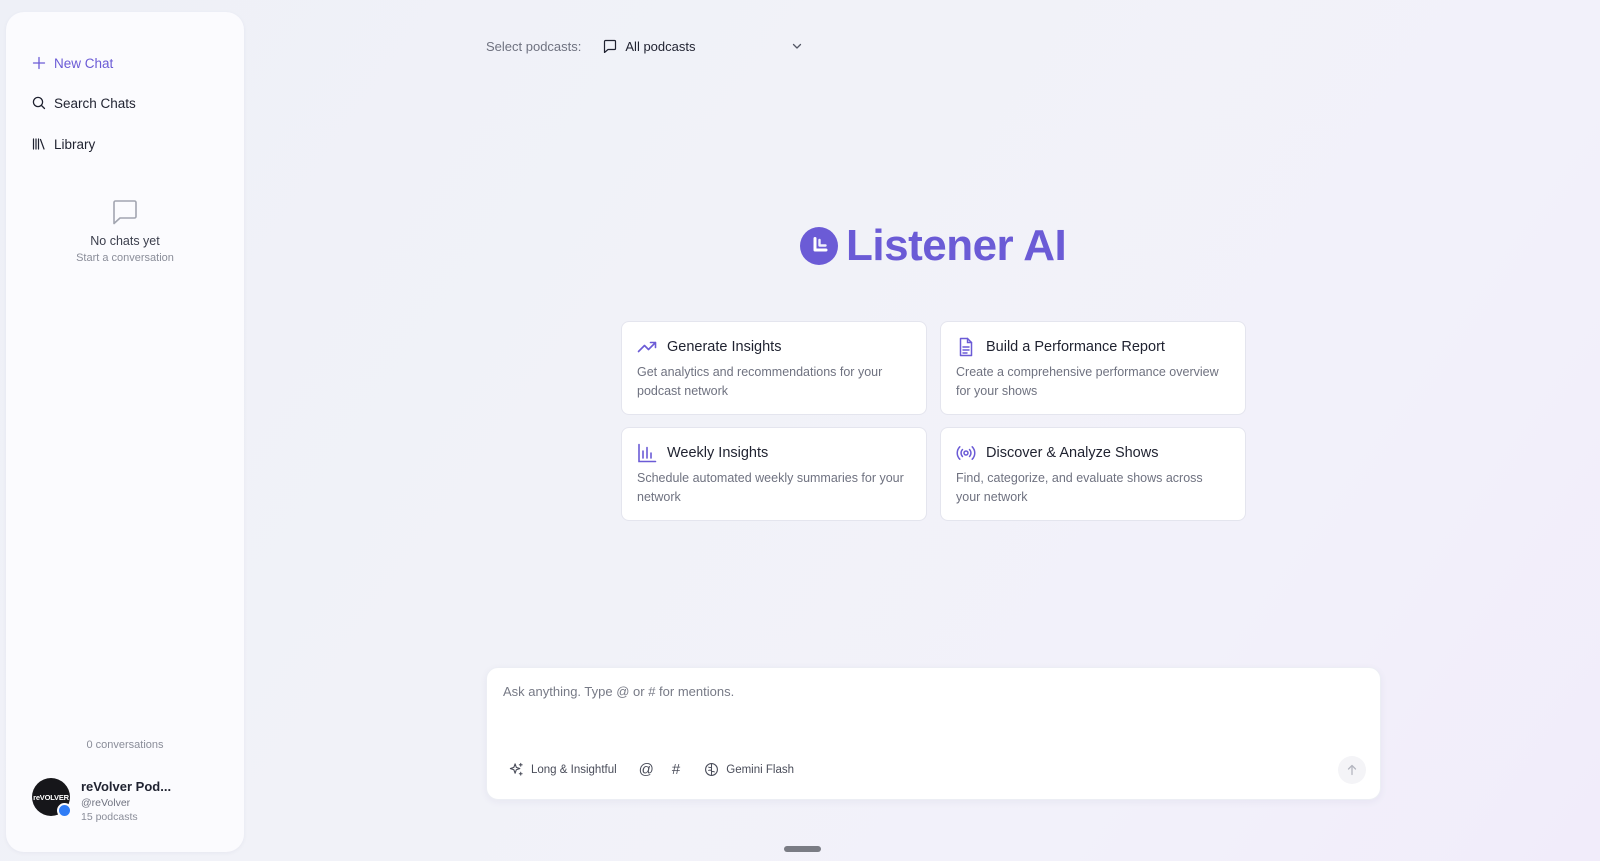  What do you see at coordinates (724, 347) in the screenshot?
I see `card-title: Generate Insights` at bounding box center [724, 347].